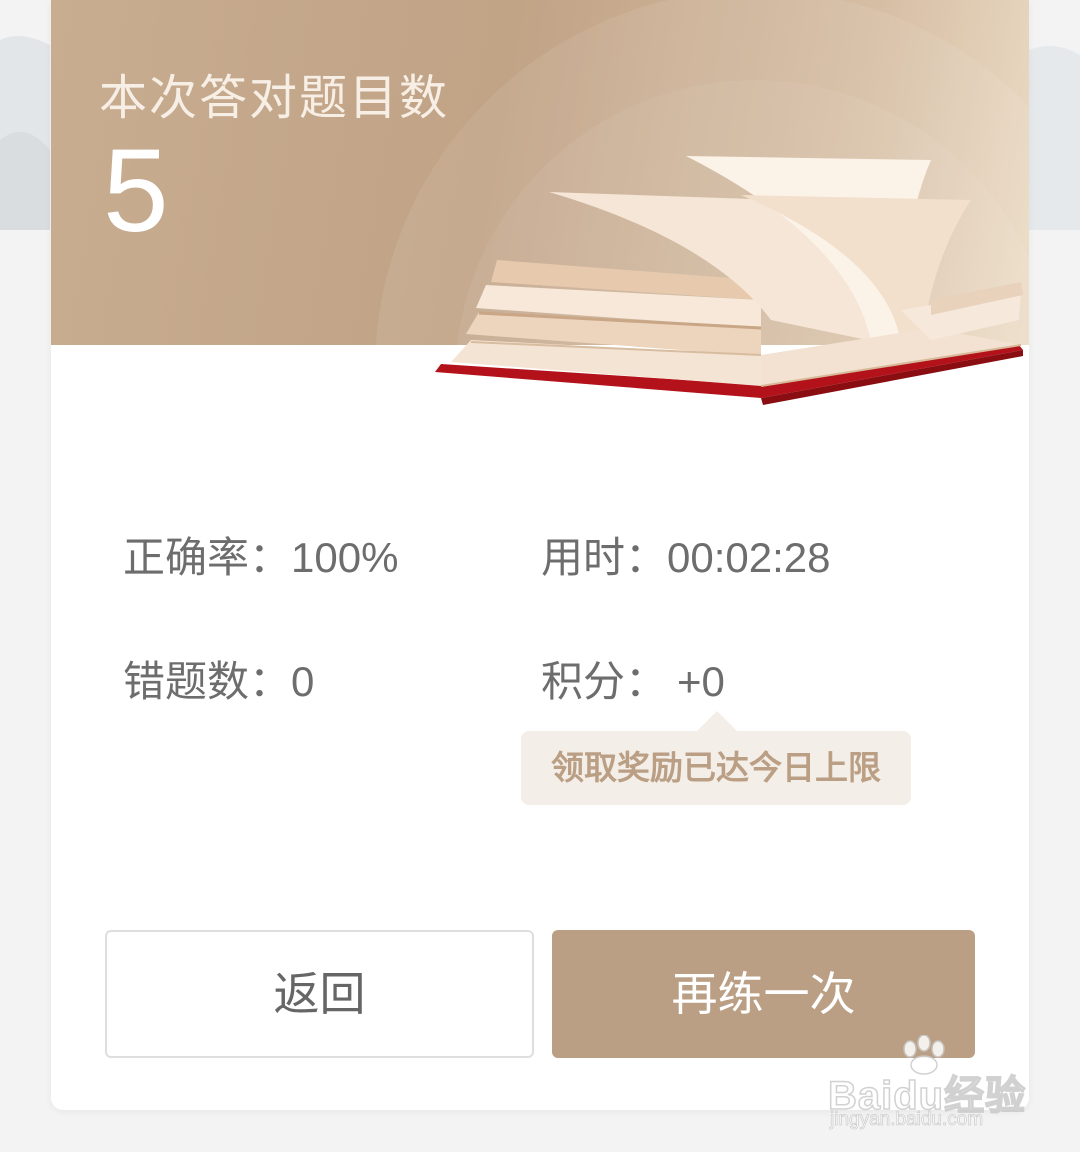 Image resolution: width=1080 pixels, height=1152 pixels. I want to click on wrong-label: 错题数：, so click(207, 681).